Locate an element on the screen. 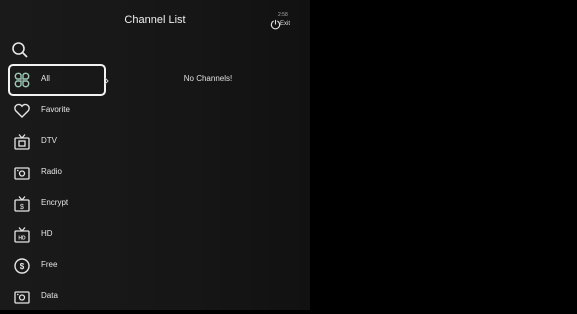 The height and width of the screenshot is (314, 577). menu-item-favorite: Favorite is located at coordinates (57, 111).